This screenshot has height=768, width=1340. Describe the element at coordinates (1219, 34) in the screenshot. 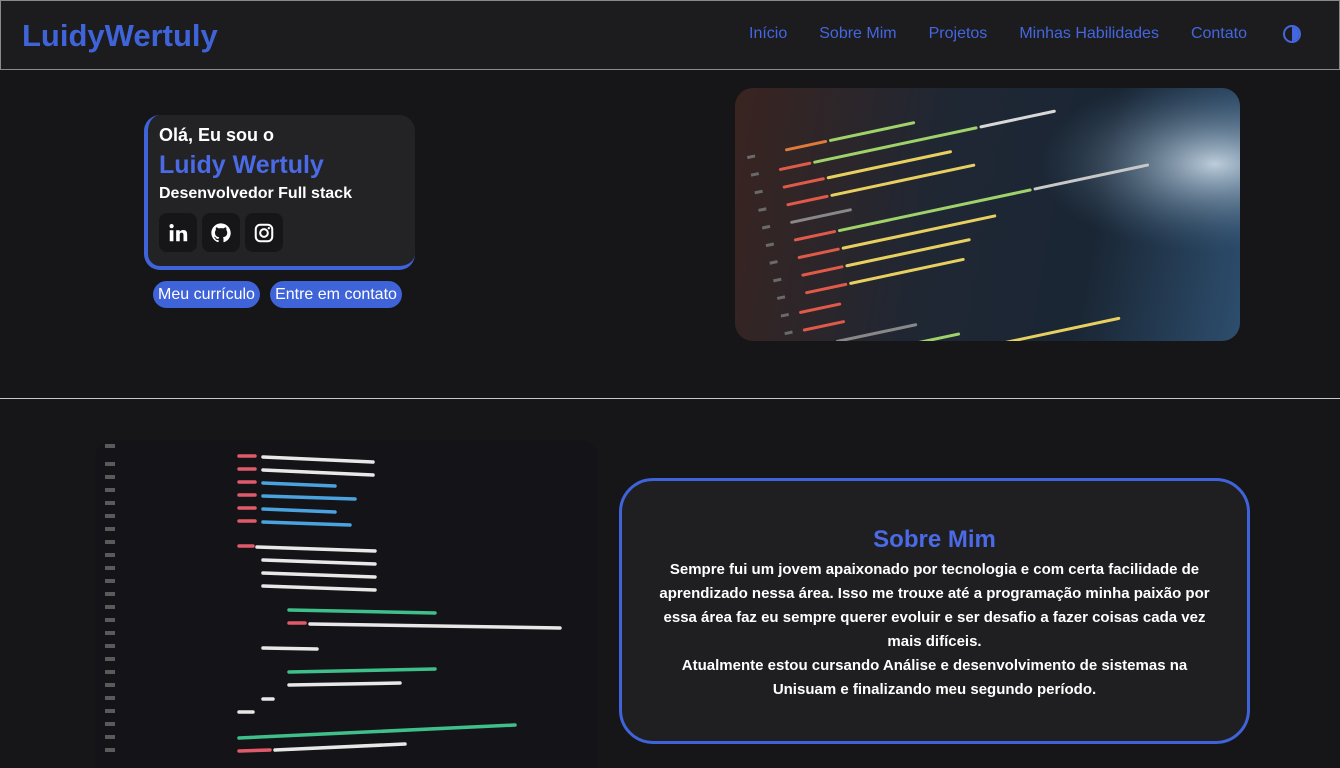

I see `nav-contato: Contato` at that location.